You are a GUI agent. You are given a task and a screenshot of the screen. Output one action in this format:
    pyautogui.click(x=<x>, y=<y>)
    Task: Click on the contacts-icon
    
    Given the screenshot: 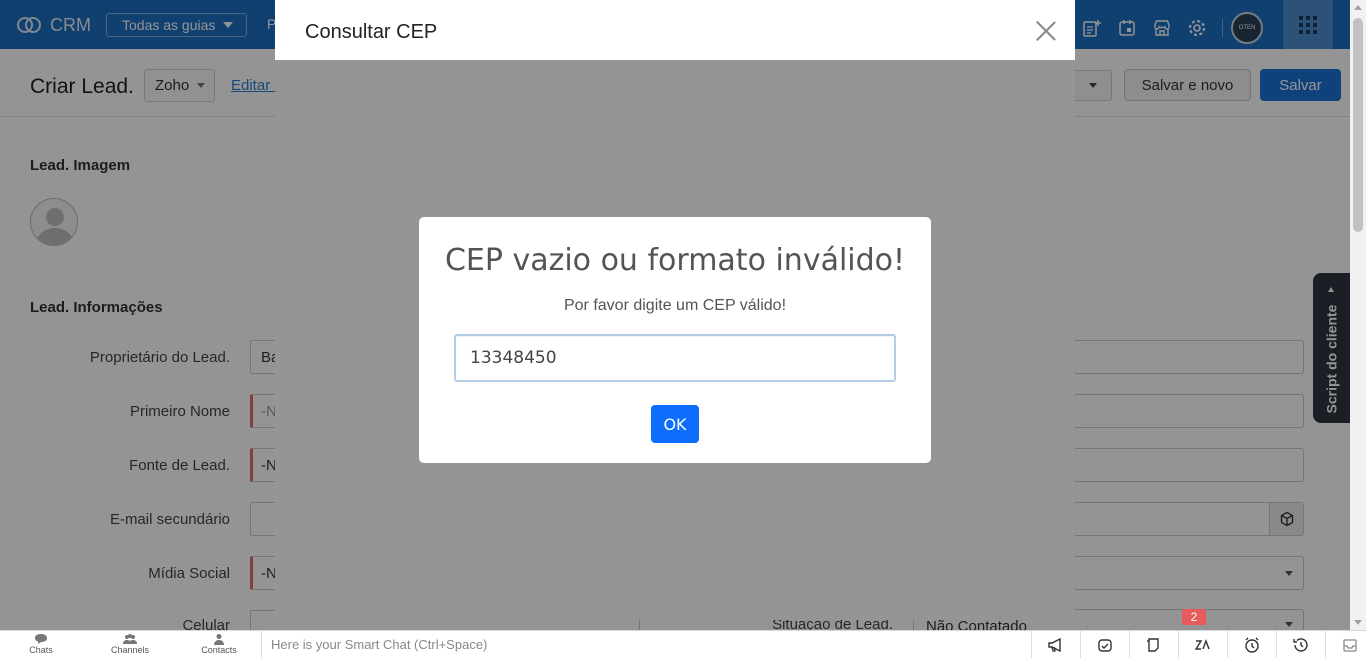 What is the action you would take?
    pyautogui.click(x=219, y=639)
    